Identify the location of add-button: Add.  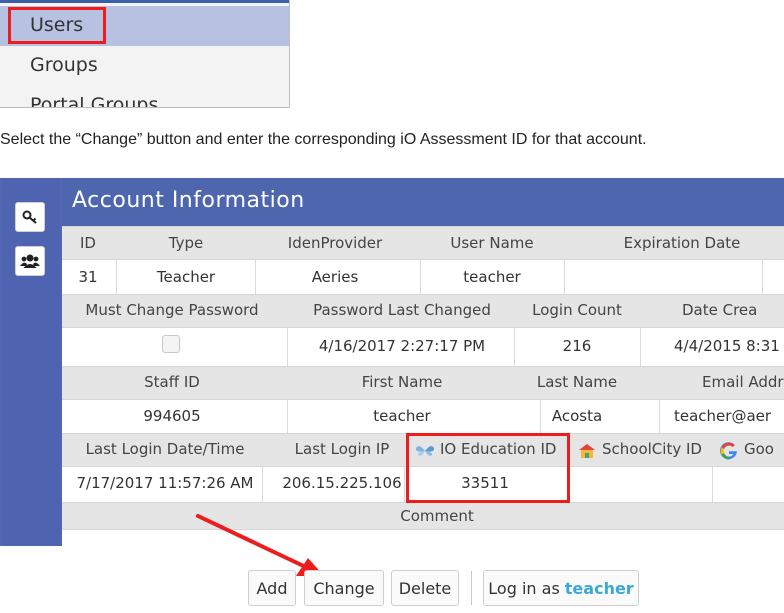
(272, 588).